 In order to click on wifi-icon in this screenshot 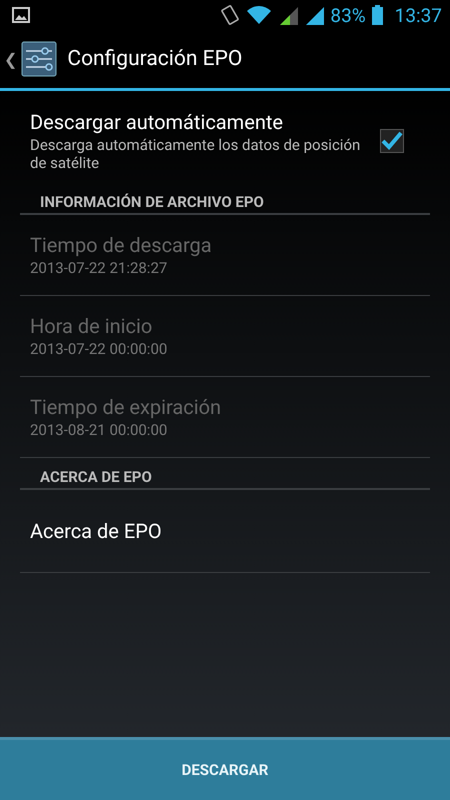, I will do `click(259, 15)`.